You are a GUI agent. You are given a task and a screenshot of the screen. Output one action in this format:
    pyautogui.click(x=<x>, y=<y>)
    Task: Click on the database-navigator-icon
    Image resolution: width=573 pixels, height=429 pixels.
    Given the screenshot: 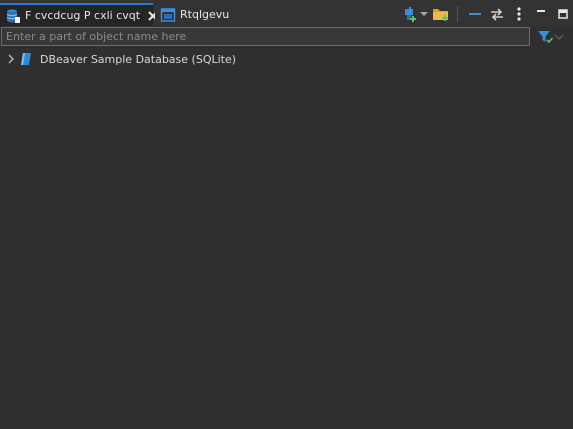 What is the action you would take?
    pyautogui.click(x=13, y=16)
    